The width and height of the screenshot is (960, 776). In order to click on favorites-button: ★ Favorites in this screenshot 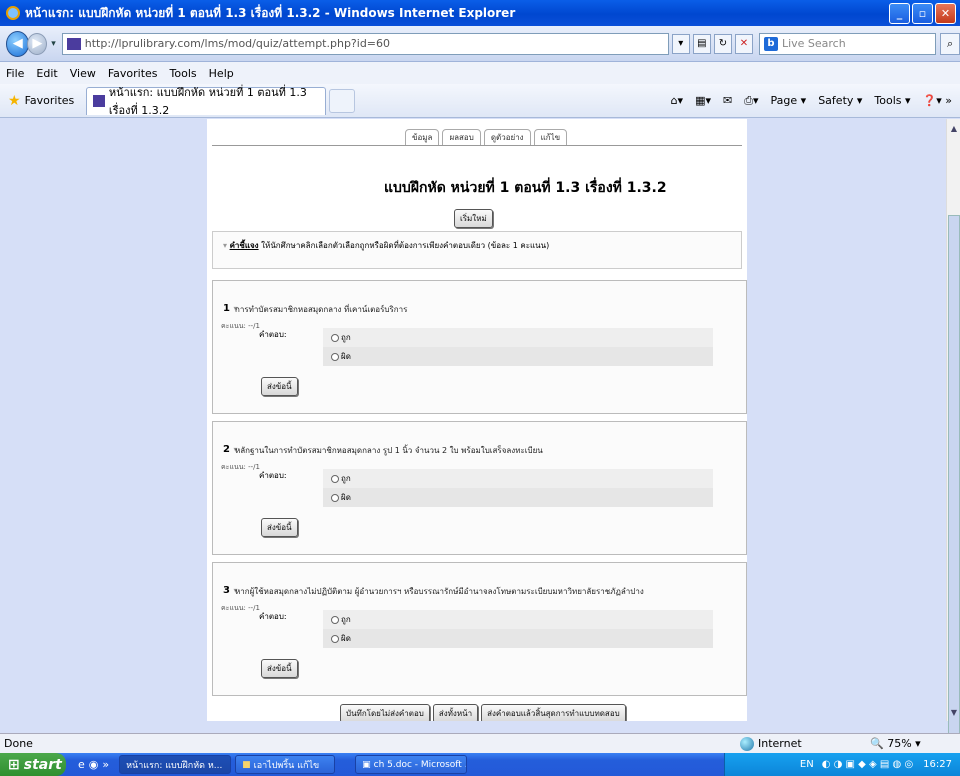, I will do `click(41, 101)`.